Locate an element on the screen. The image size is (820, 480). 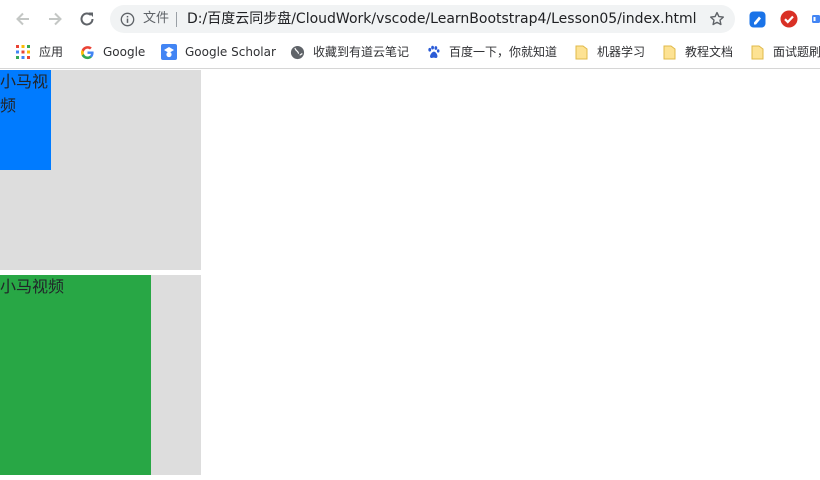
bookmark-google: Google is located at coordinates (112, 52).